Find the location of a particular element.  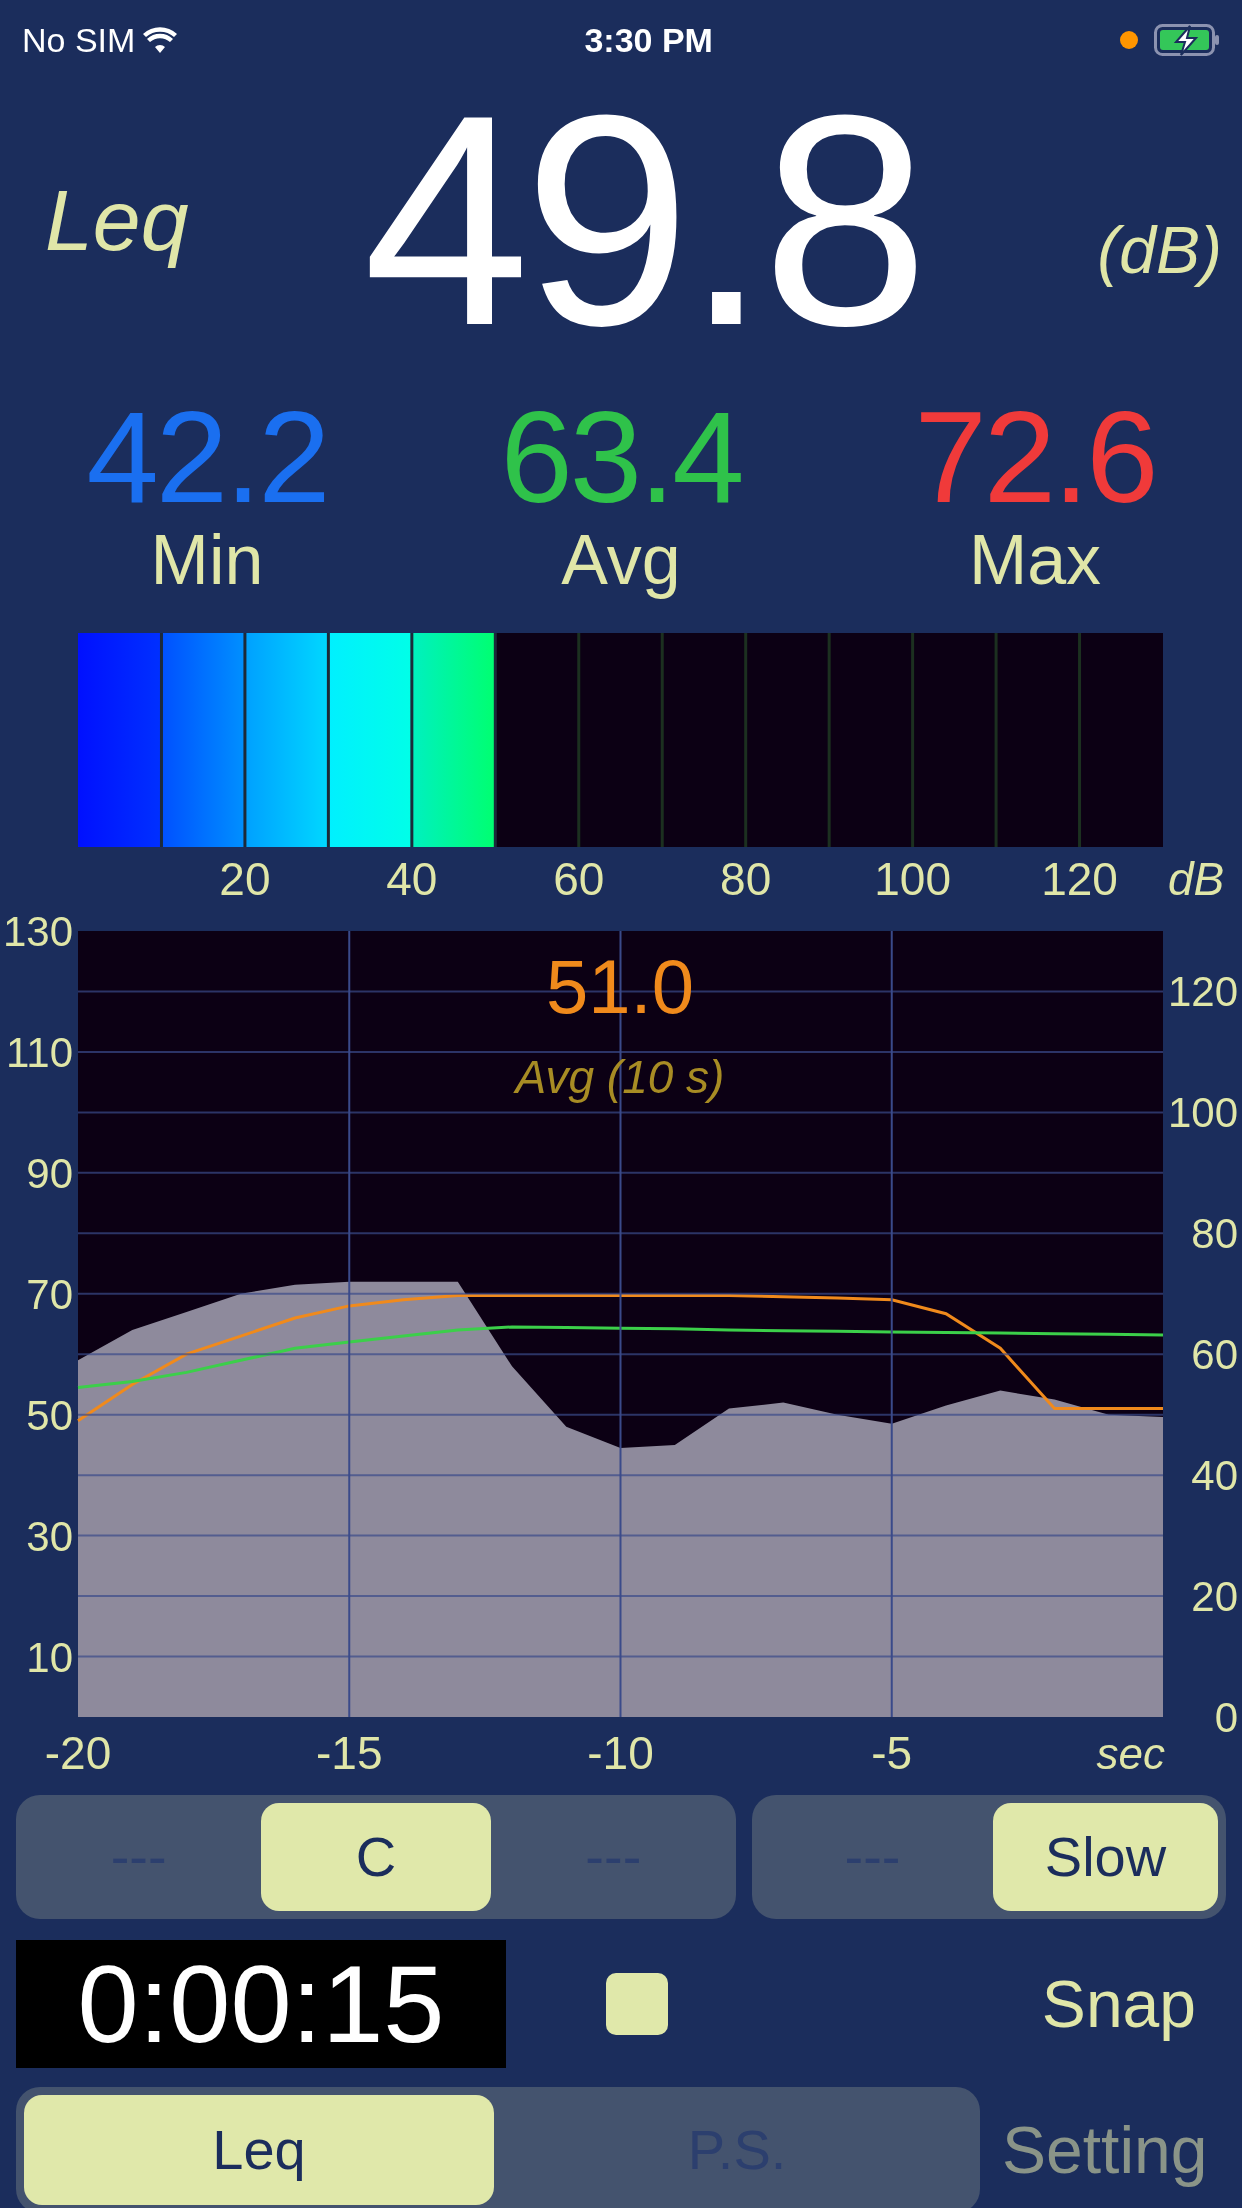

carrier-label: No SIM is located at coordinates (79, 40).